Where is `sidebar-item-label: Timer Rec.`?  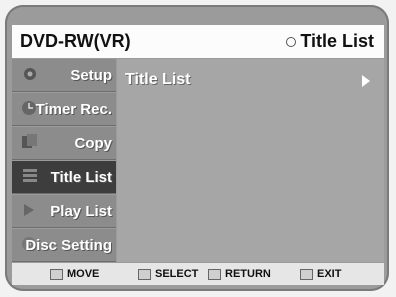
sidebar-item-label: Timer Rec. is located at coordinates (73, 109).